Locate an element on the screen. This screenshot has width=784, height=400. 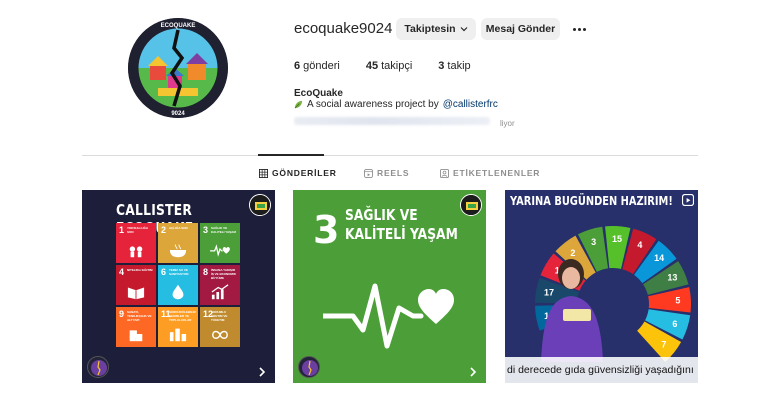
leaf-icon is located at coordinates (298, 104).